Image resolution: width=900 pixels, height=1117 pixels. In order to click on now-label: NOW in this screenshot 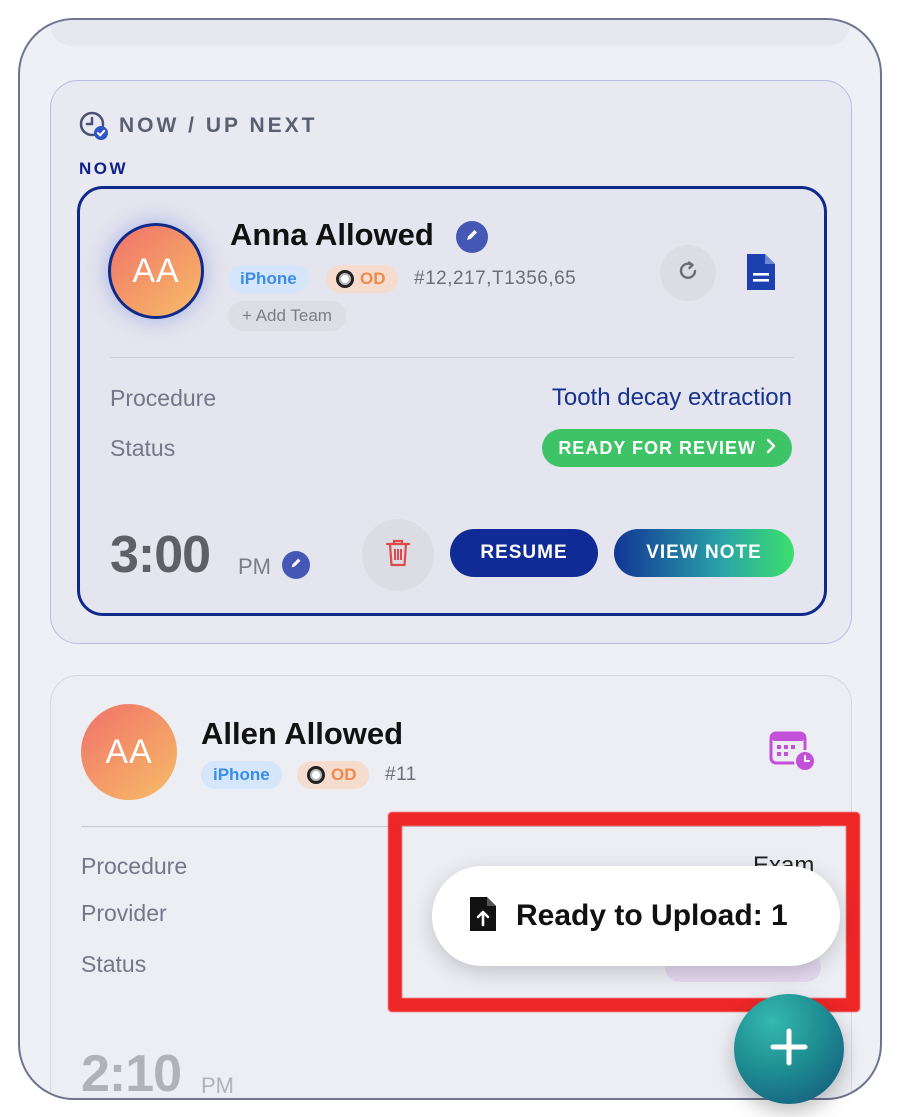, I will do `click(104, 168)`.